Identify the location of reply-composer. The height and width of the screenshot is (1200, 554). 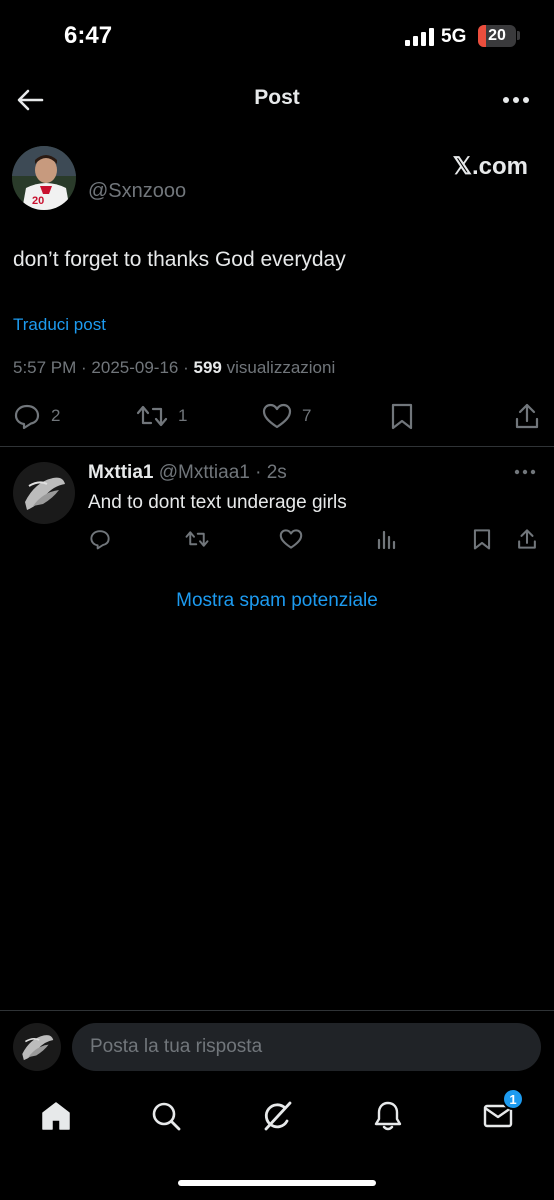
(277, 1046).